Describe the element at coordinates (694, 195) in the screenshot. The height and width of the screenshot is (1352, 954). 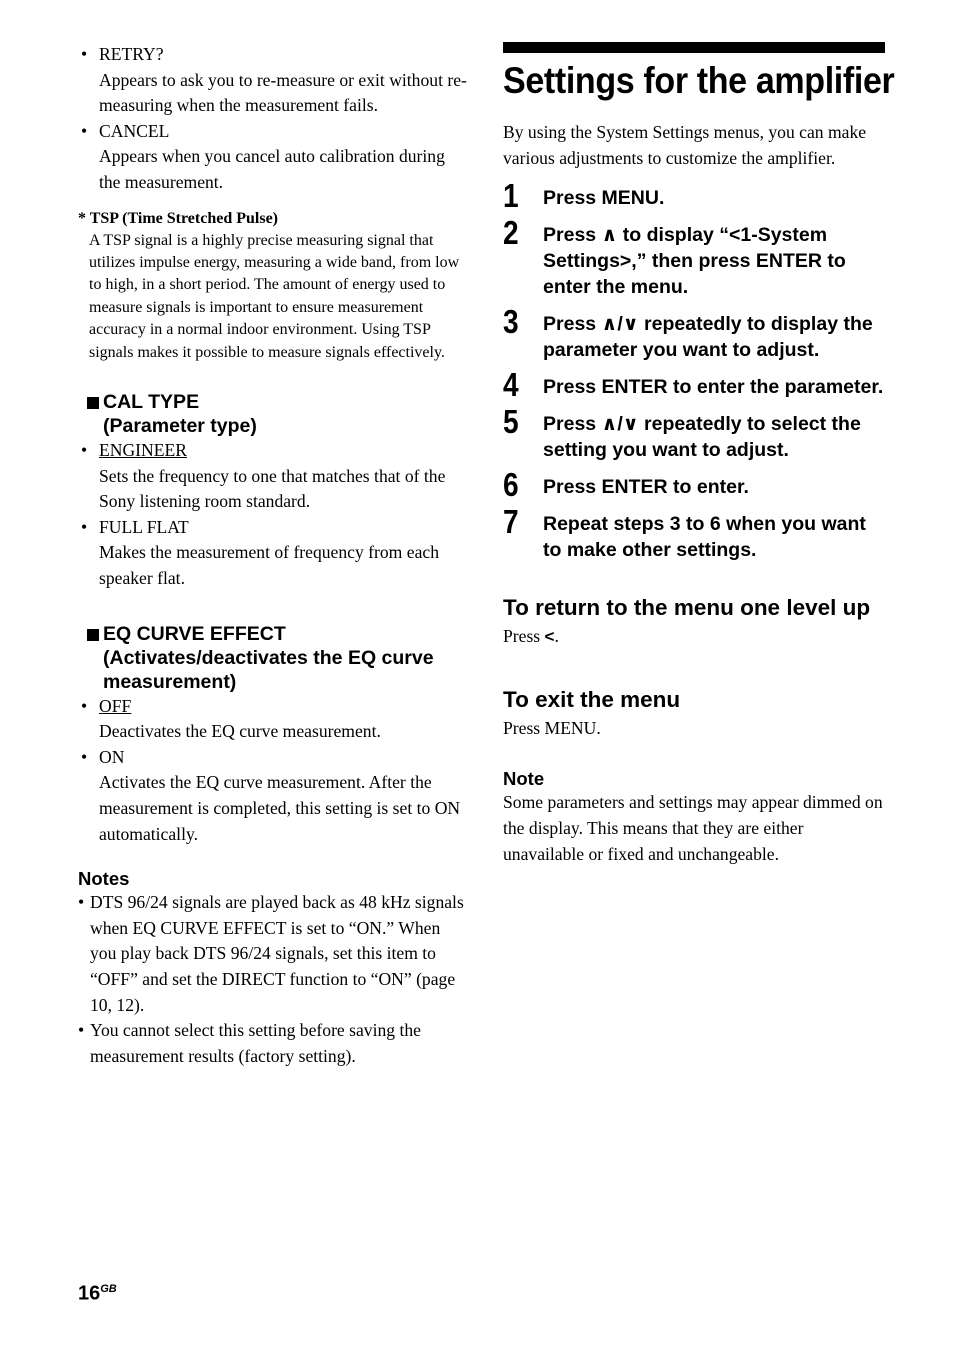
I see `step-item: 1 Press MENU.` at that location.